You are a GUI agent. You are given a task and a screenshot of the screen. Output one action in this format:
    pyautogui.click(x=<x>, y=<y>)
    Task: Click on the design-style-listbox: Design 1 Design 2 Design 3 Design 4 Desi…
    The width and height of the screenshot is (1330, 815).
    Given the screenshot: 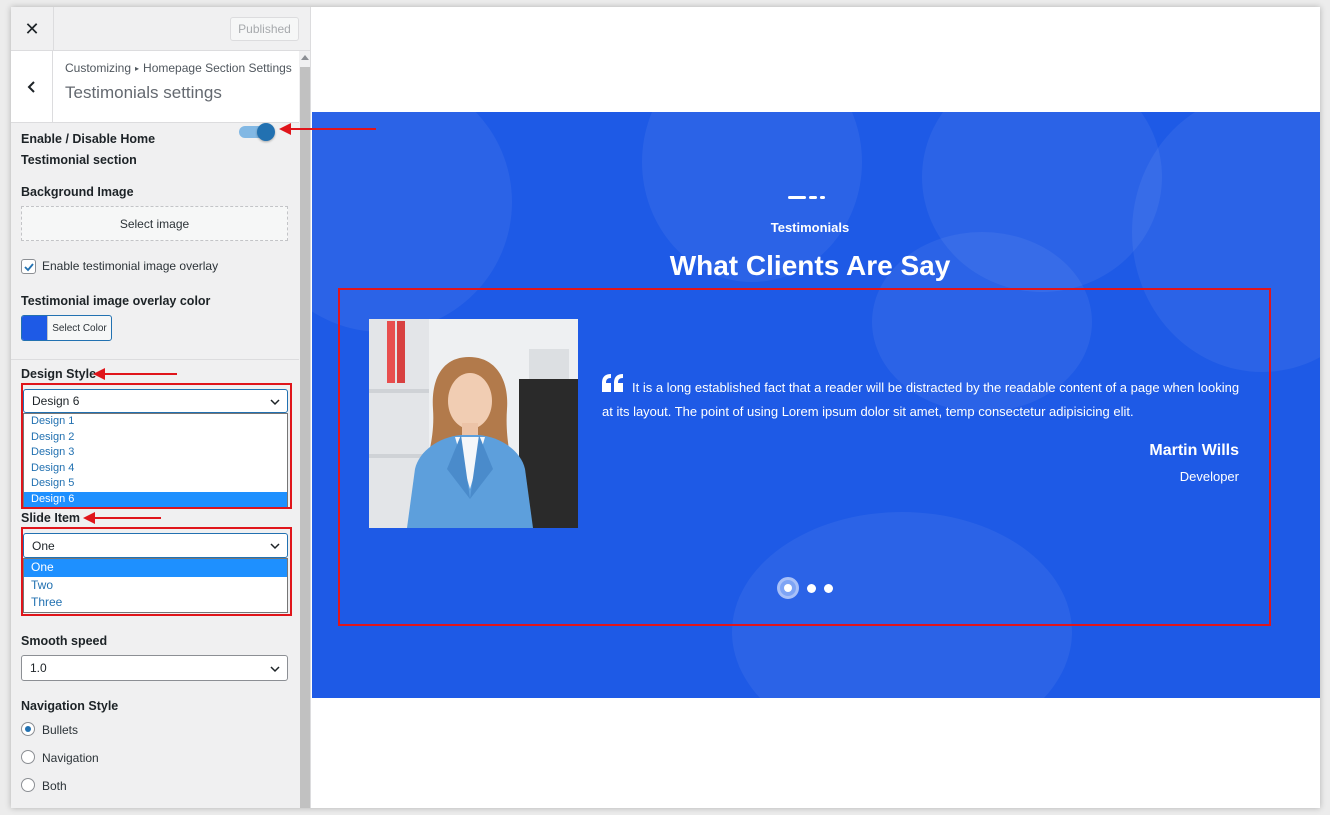 What is the action you would take?
    pyautogui.click(x=155, y=460)
    